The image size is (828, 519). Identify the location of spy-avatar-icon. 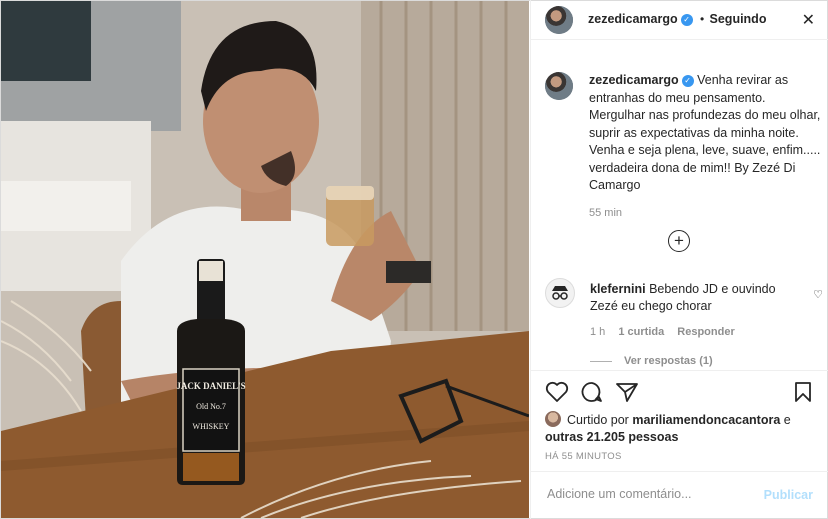
(560, 293).